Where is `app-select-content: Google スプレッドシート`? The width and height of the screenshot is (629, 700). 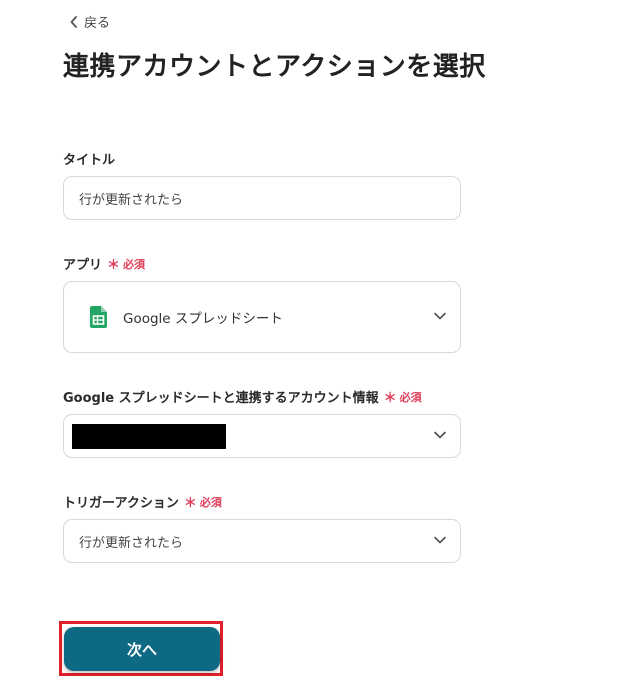
app-select-content: Google スプレッドシート is located at coordinates (173, 317).